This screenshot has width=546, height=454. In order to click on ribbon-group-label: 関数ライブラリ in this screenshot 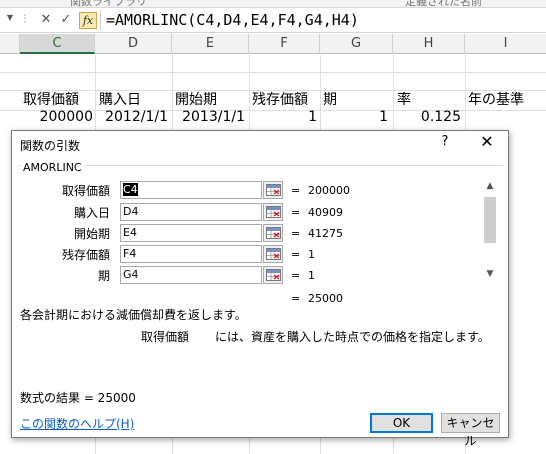, I will do `click(108, 4)`.